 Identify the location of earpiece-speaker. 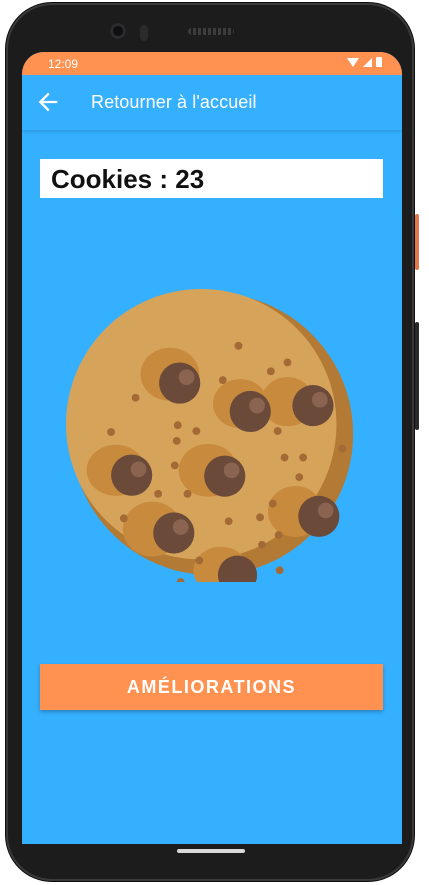
(211, 31).